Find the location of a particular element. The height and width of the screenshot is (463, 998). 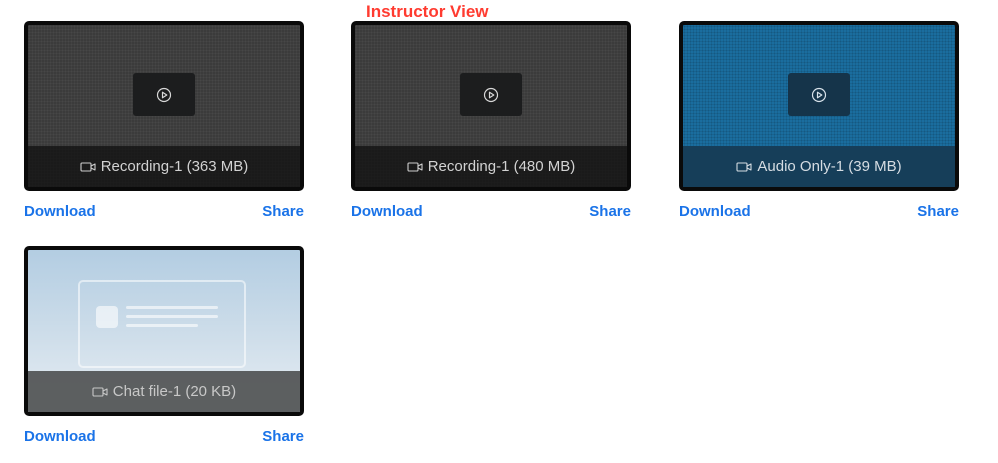

recording-thumbnail: Recording-1 (480 MB) is located at coordinates (491, 106).